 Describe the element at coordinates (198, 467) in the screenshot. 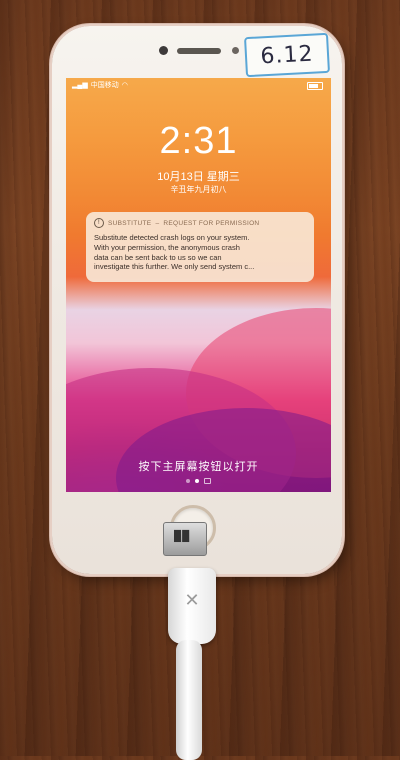

I see `unlock-hint: 按下主屏幕按钮以打开` at that location.